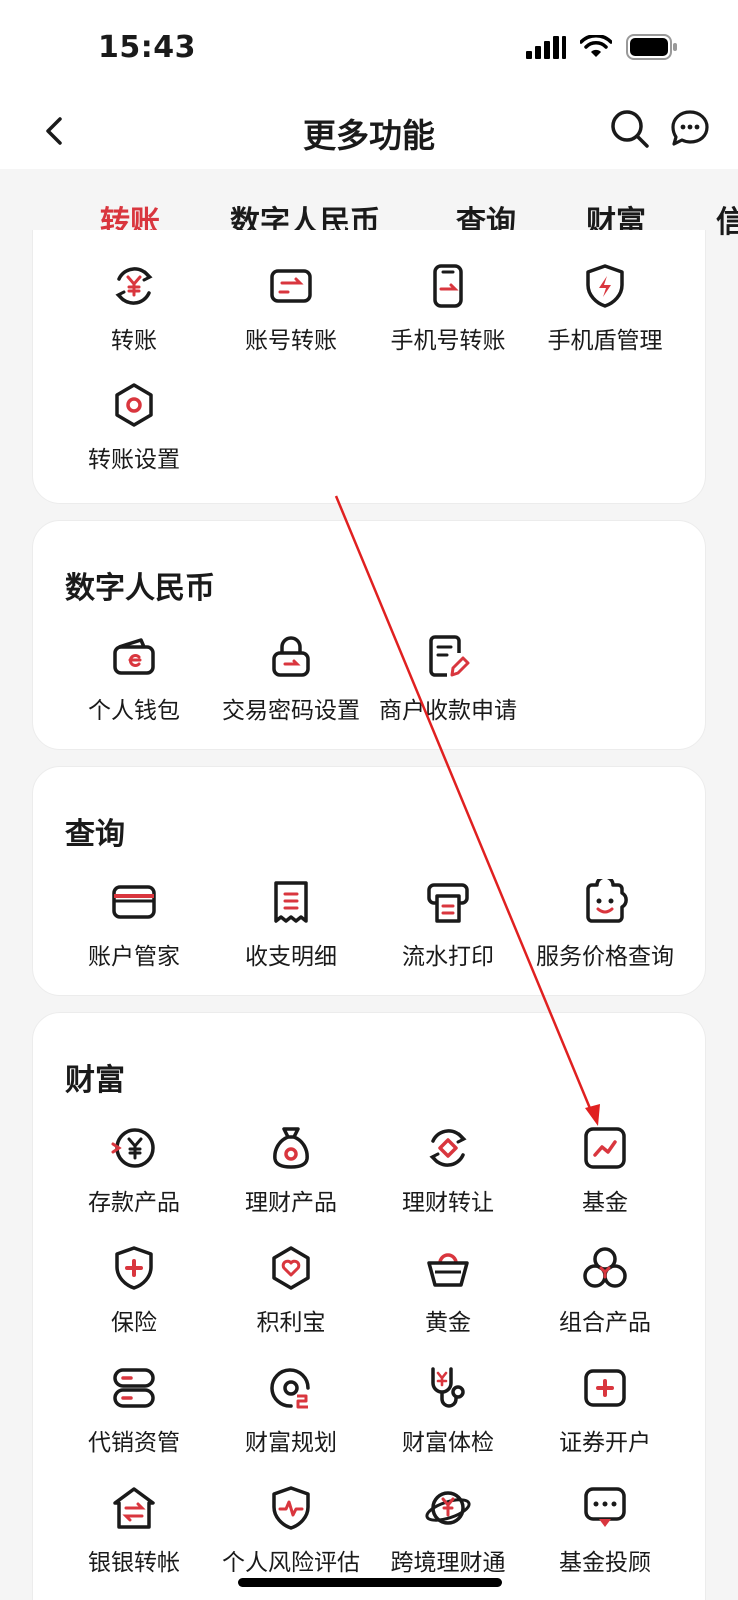 This screenshot has width=738, height=1600. Describe the element at coordinates (651, 47) in the screenshot. I see `battery-icon` at that location.